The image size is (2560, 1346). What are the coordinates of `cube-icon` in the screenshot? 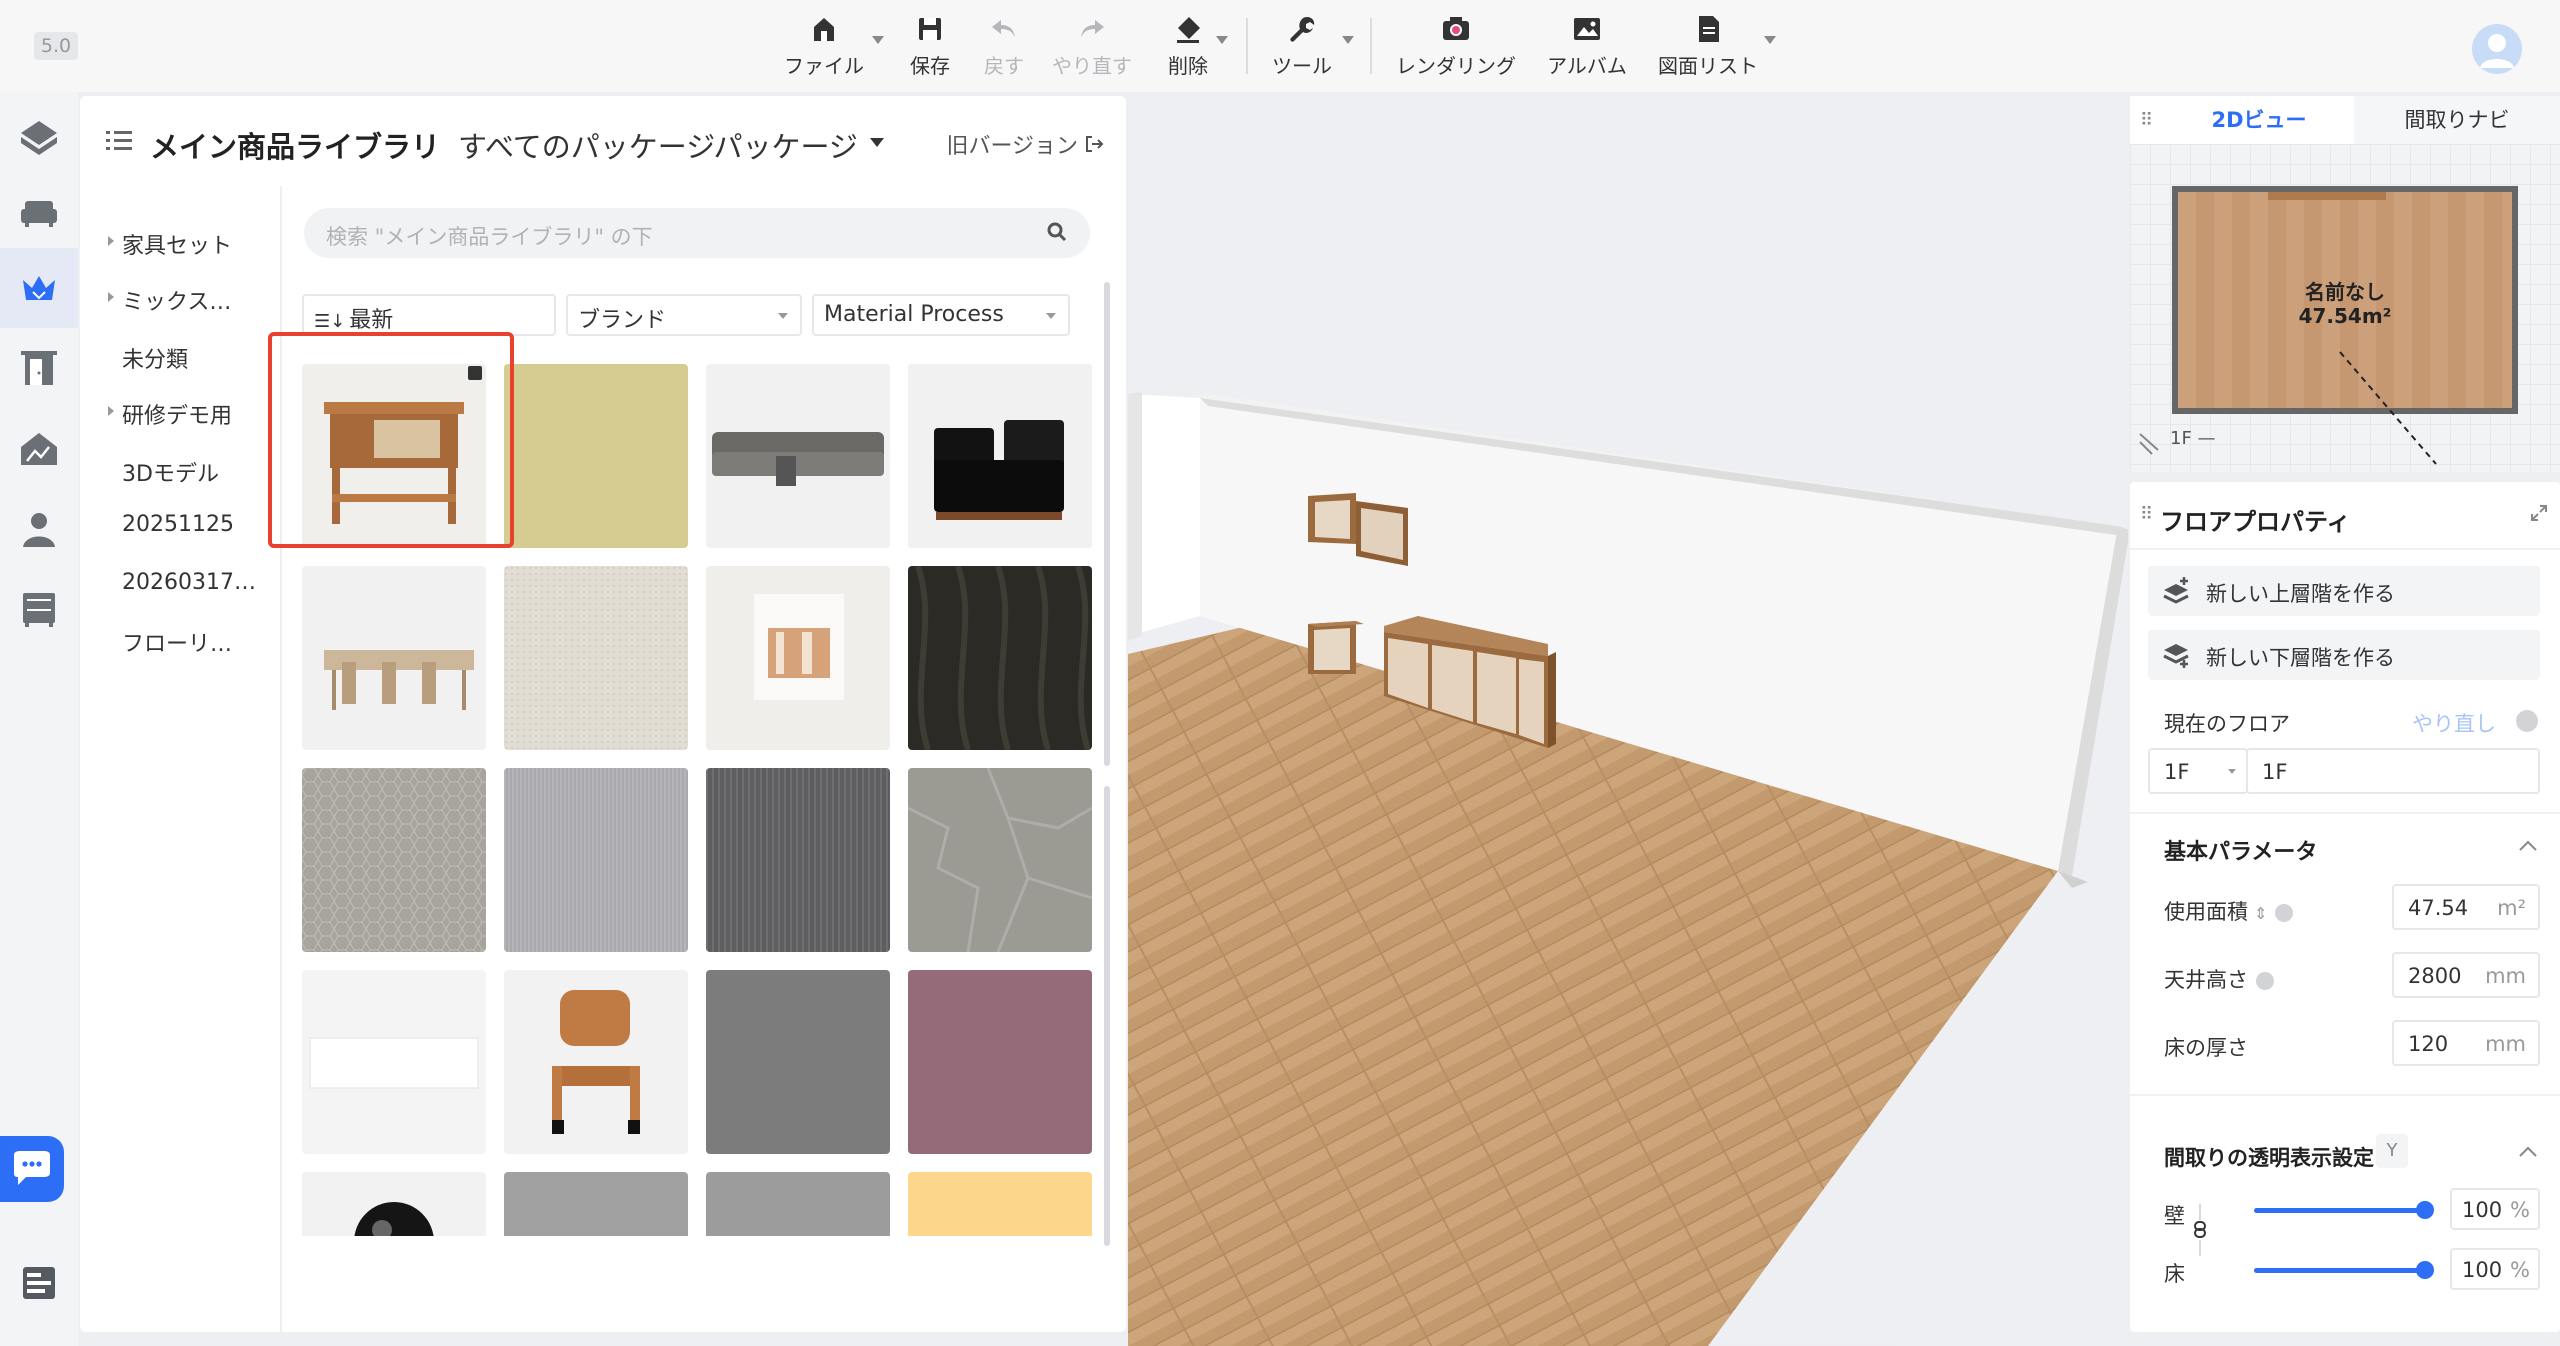 It's located at (39, 138).